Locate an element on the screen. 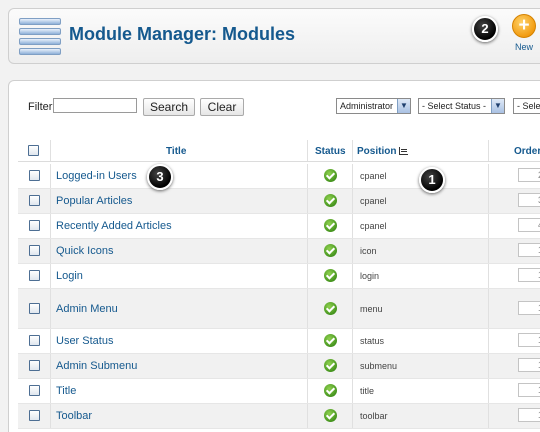 This screenshot has height=432, width=540. new-button: + New is located at coordinates (524, 33).